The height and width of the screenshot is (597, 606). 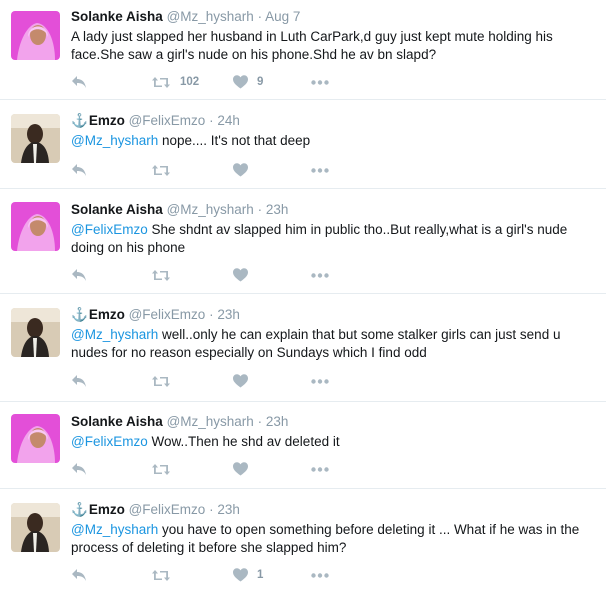 I want to click on tweet-header: ⚓Emzo @FelixEmzo · 23h, so click(x=333, y=510).